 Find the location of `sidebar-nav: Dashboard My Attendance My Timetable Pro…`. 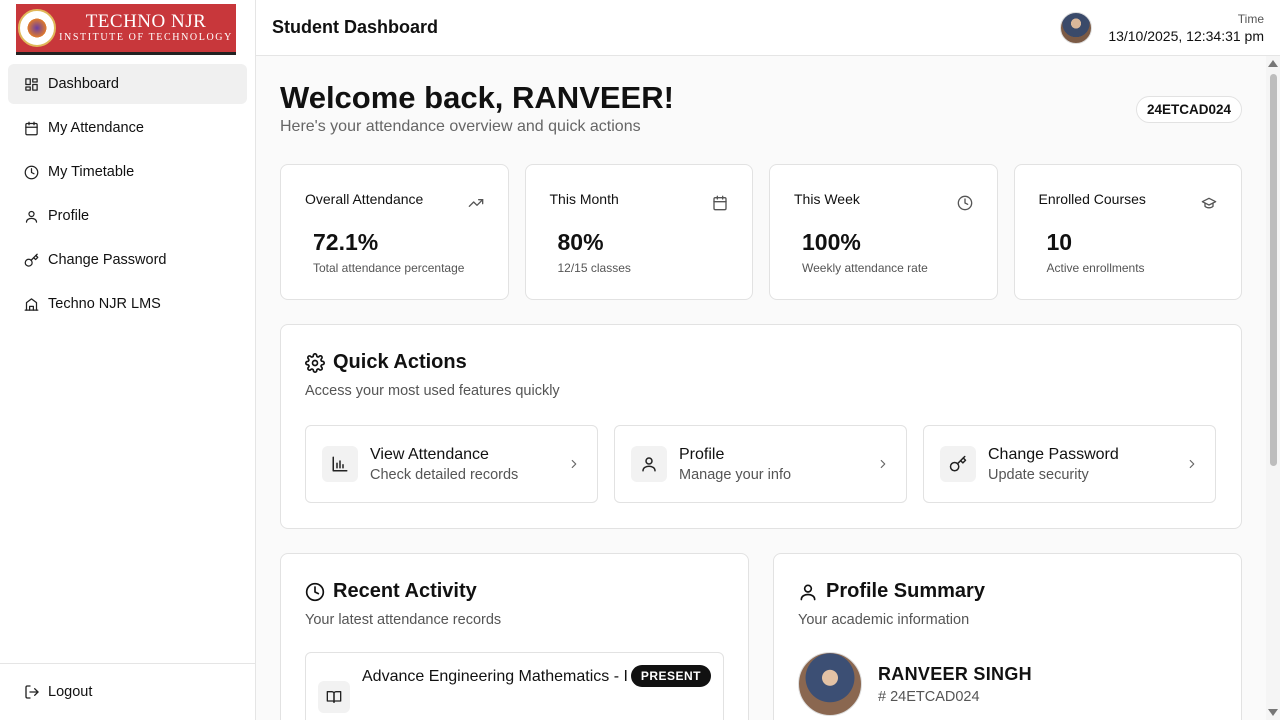

sidebar-nav: Dashboard My Attendance My Timetable Pro… is located at coordinates (127, 196).